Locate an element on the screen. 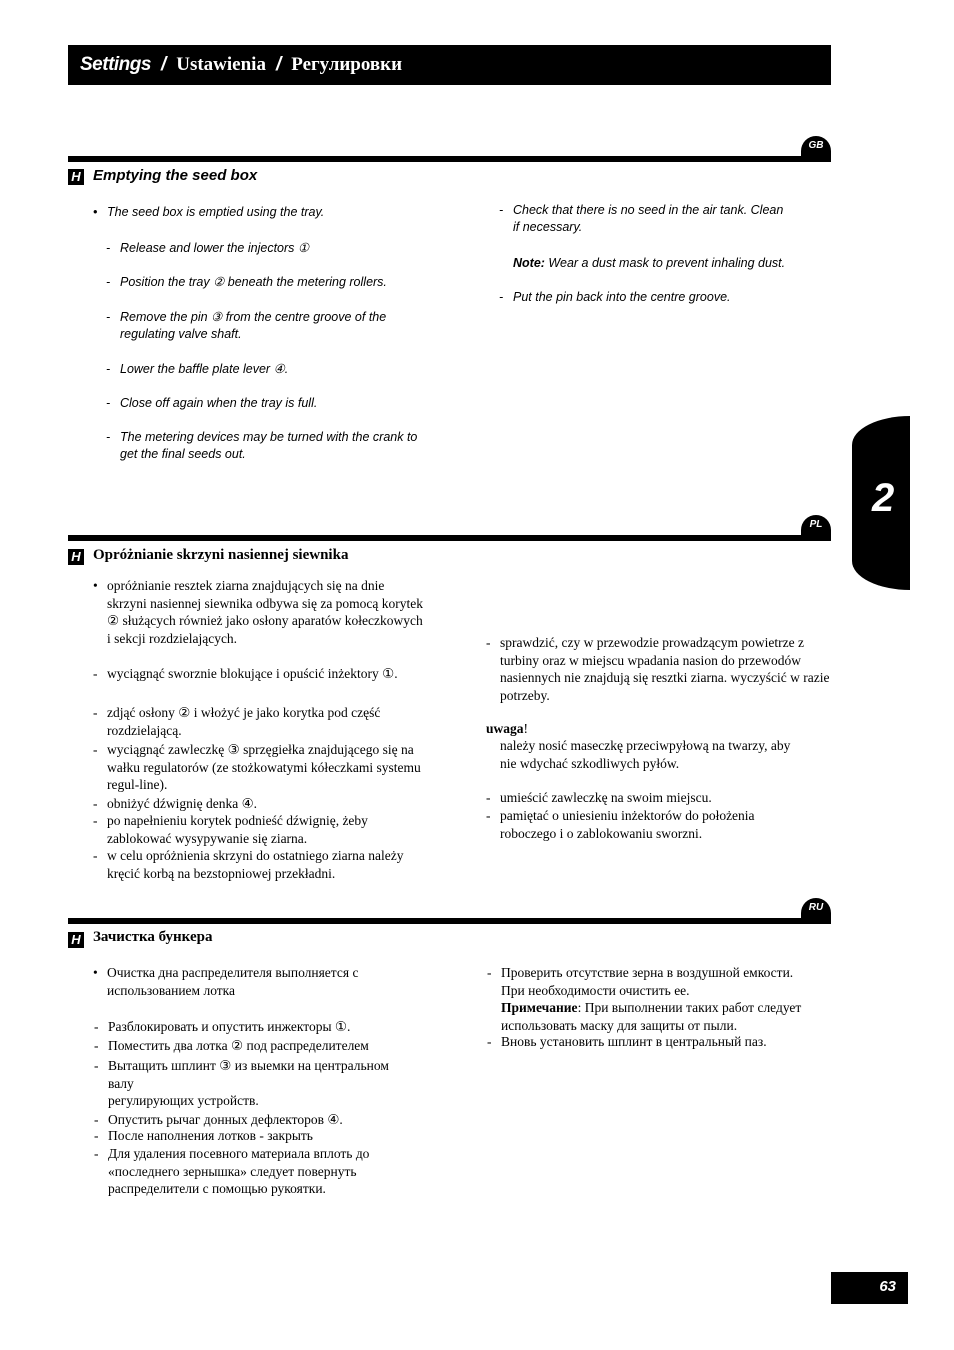 This screenshot has height=1350, width=954. lang-tab-ru: RU is located at coordinates (816, 909).